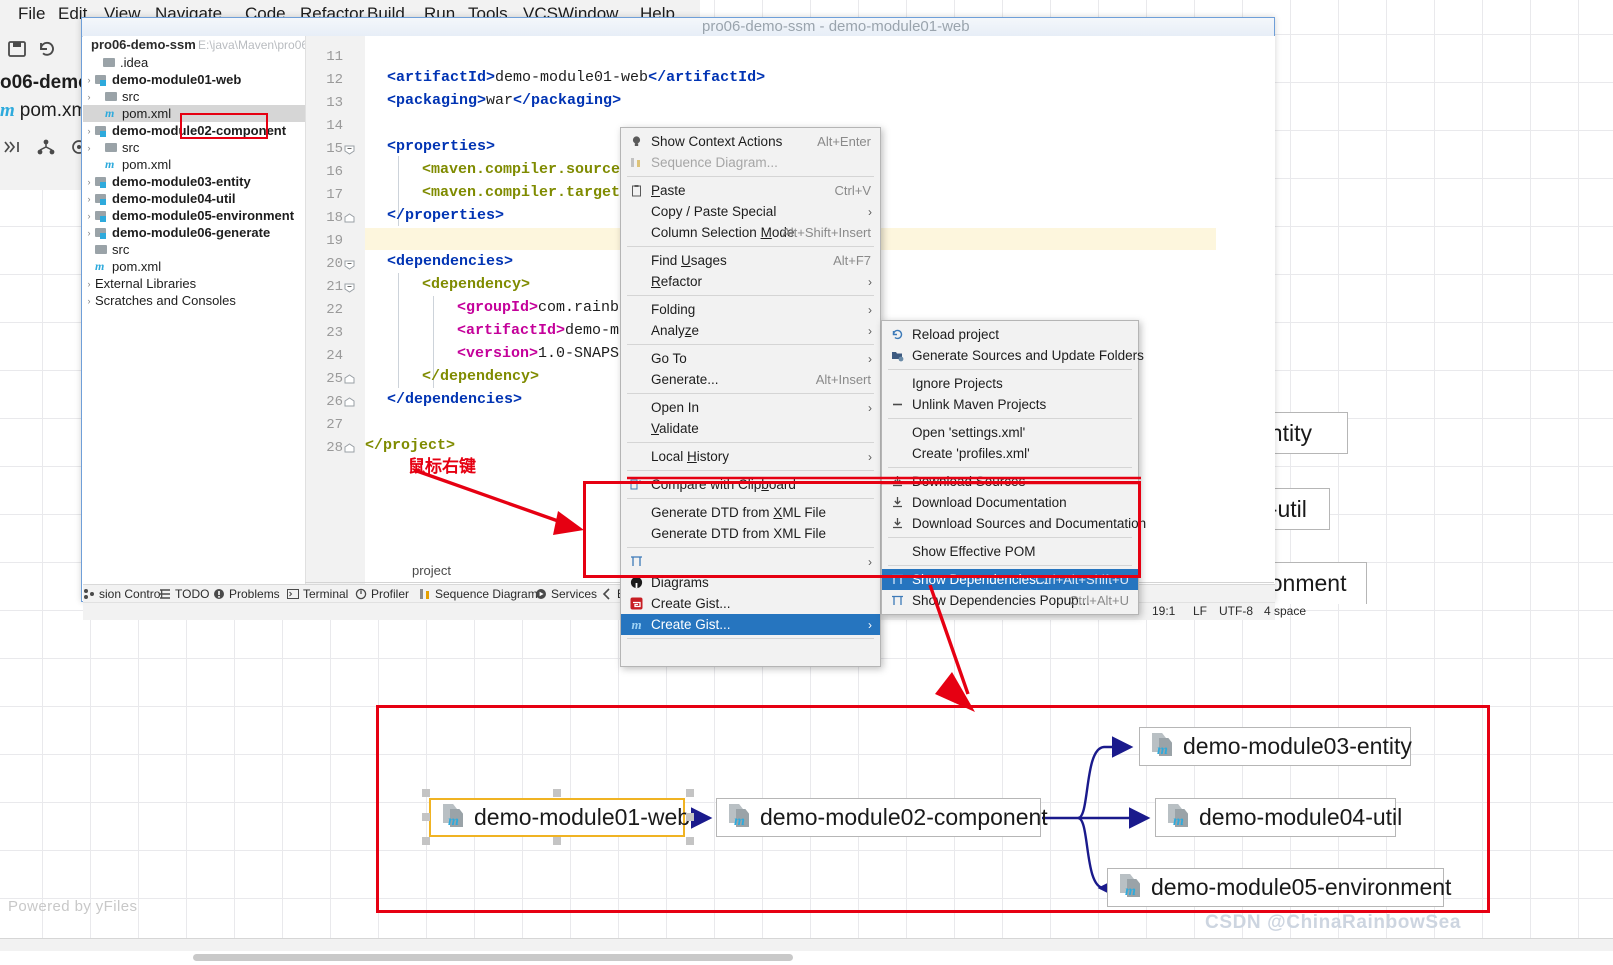 The image size is (1613, 965). I want to click on sync-icon, so click(47, 51).